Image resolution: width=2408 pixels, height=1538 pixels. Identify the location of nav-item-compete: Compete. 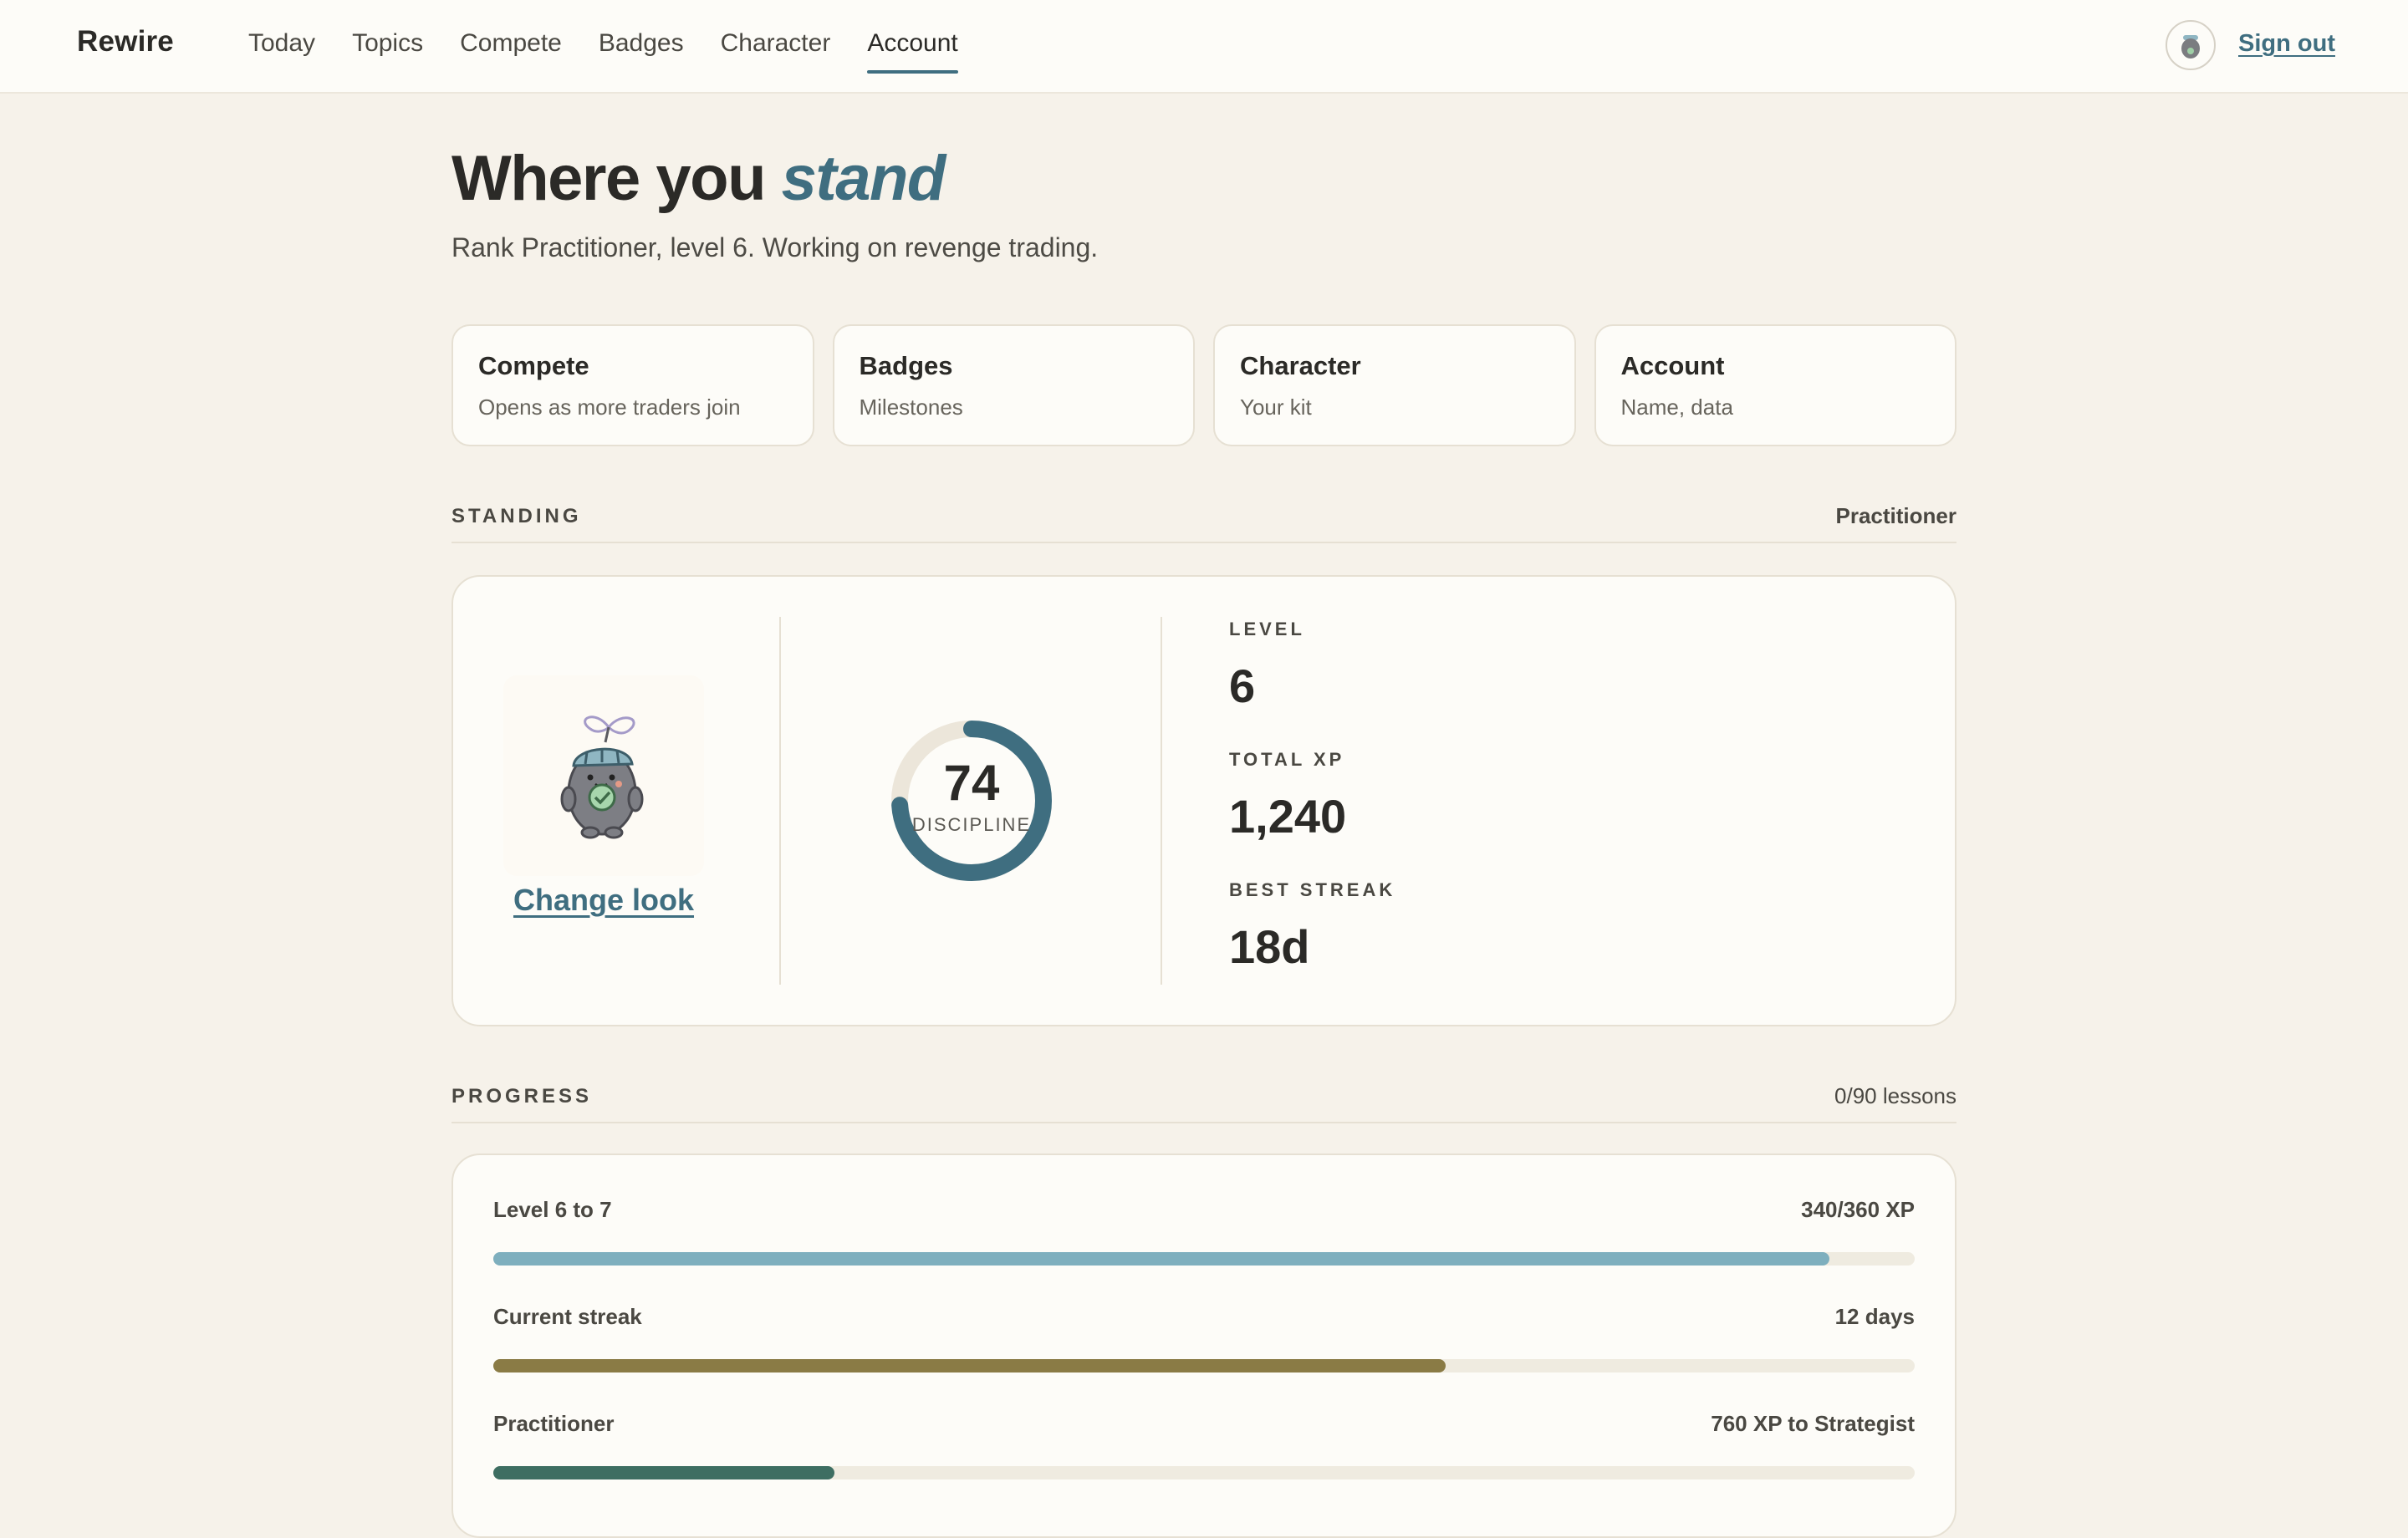
(511, 47).